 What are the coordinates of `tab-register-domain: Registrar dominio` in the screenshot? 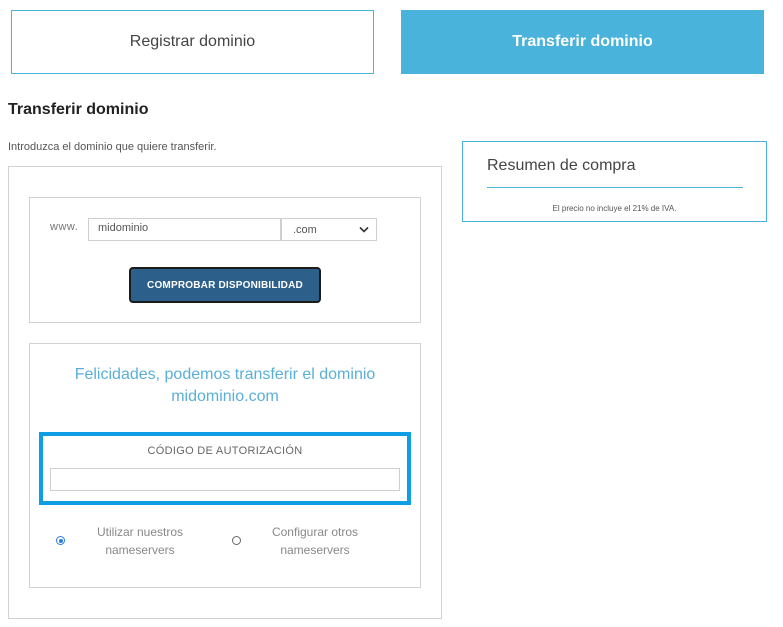 It's located at (192, 42).